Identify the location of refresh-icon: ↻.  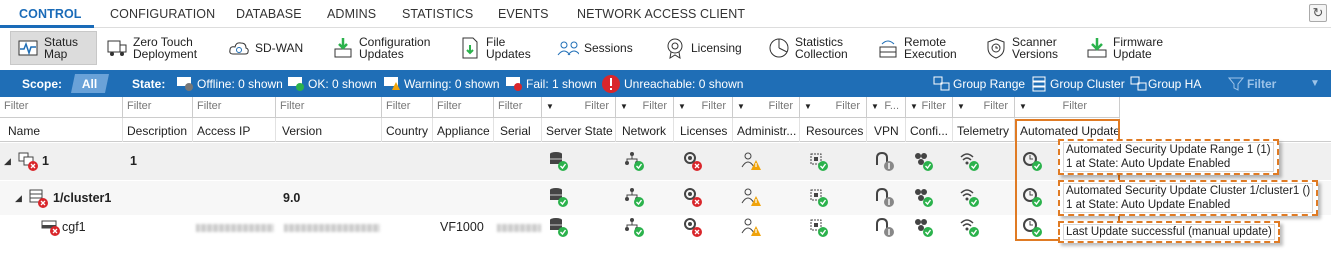
(1318, 13).